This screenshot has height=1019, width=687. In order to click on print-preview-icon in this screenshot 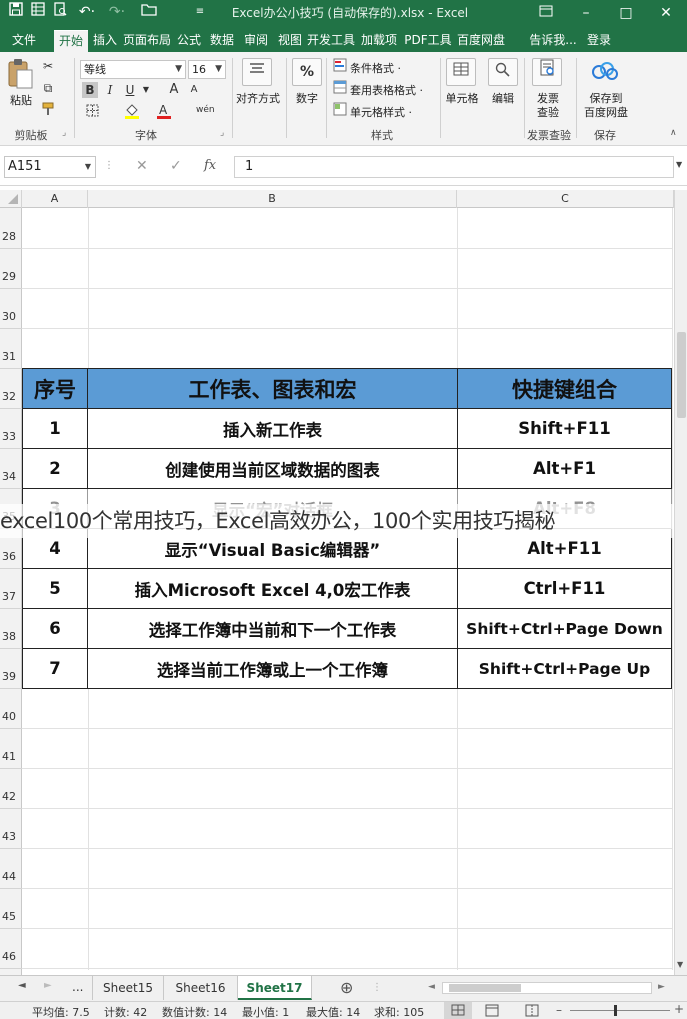, I will do `click(60, 12)`.